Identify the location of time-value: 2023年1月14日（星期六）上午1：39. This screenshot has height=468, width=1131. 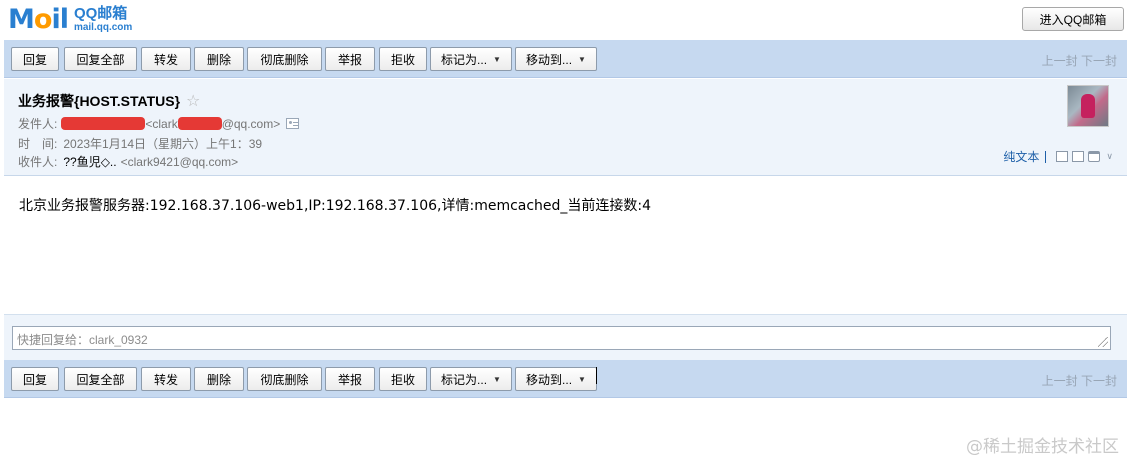
(163, 144).